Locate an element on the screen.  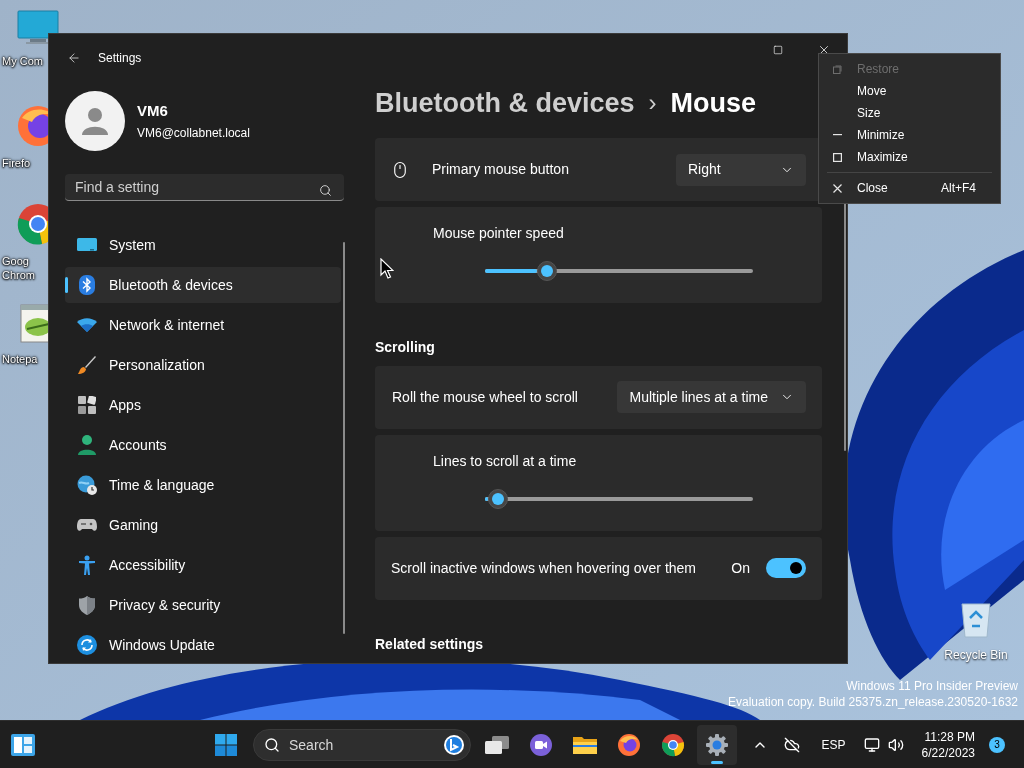
breadcrumb-parent: Bluetooth & devices is located at coordinates (505, 103).